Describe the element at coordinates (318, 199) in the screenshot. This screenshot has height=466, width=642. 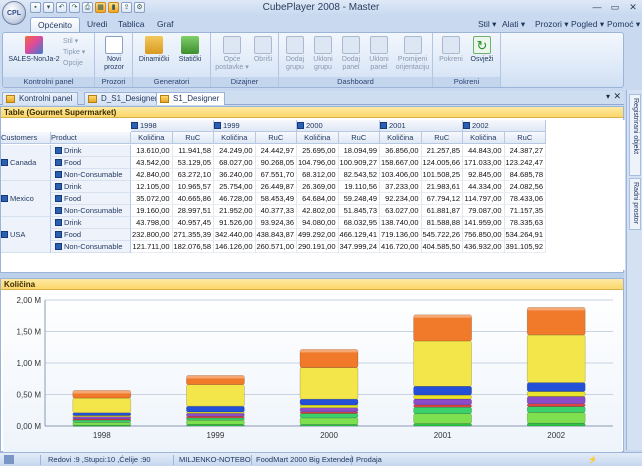
I see `table-cell: 64.684,00` at that location.